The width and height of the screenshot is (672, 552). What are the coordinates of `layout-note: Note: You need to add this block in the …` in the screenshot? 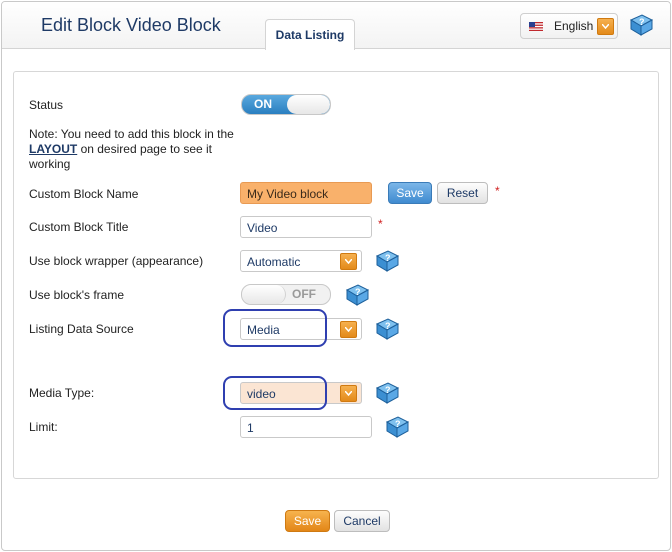 It's located at (131, 149).